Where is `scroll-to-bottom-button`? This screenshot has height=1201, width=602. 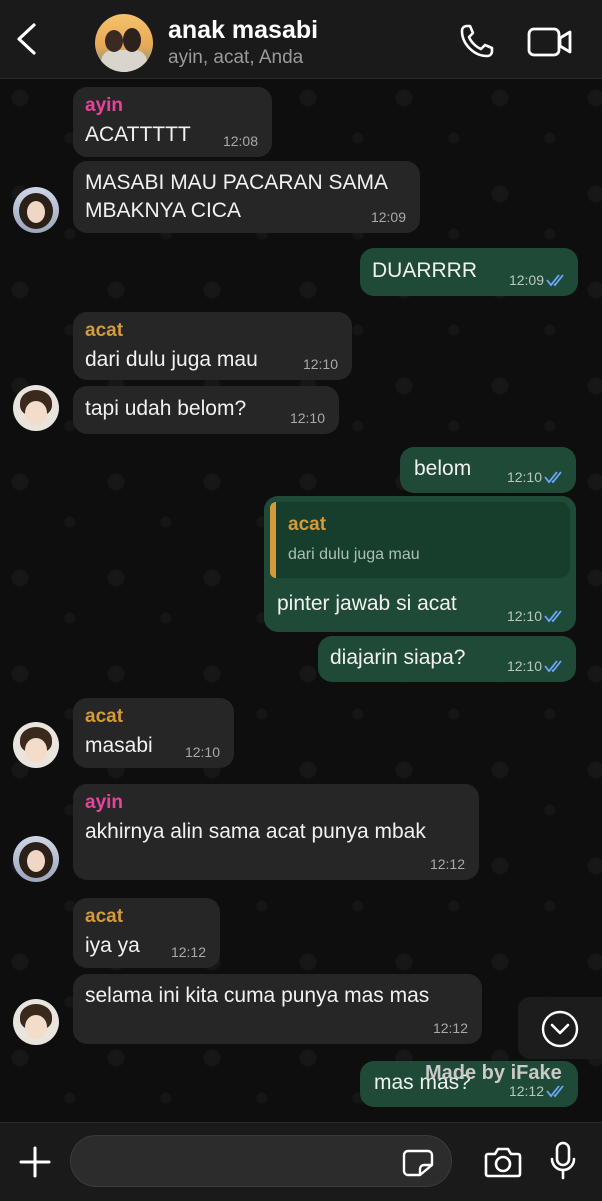
scroll-to-bottom-button is located at coordinates (560, 1028).